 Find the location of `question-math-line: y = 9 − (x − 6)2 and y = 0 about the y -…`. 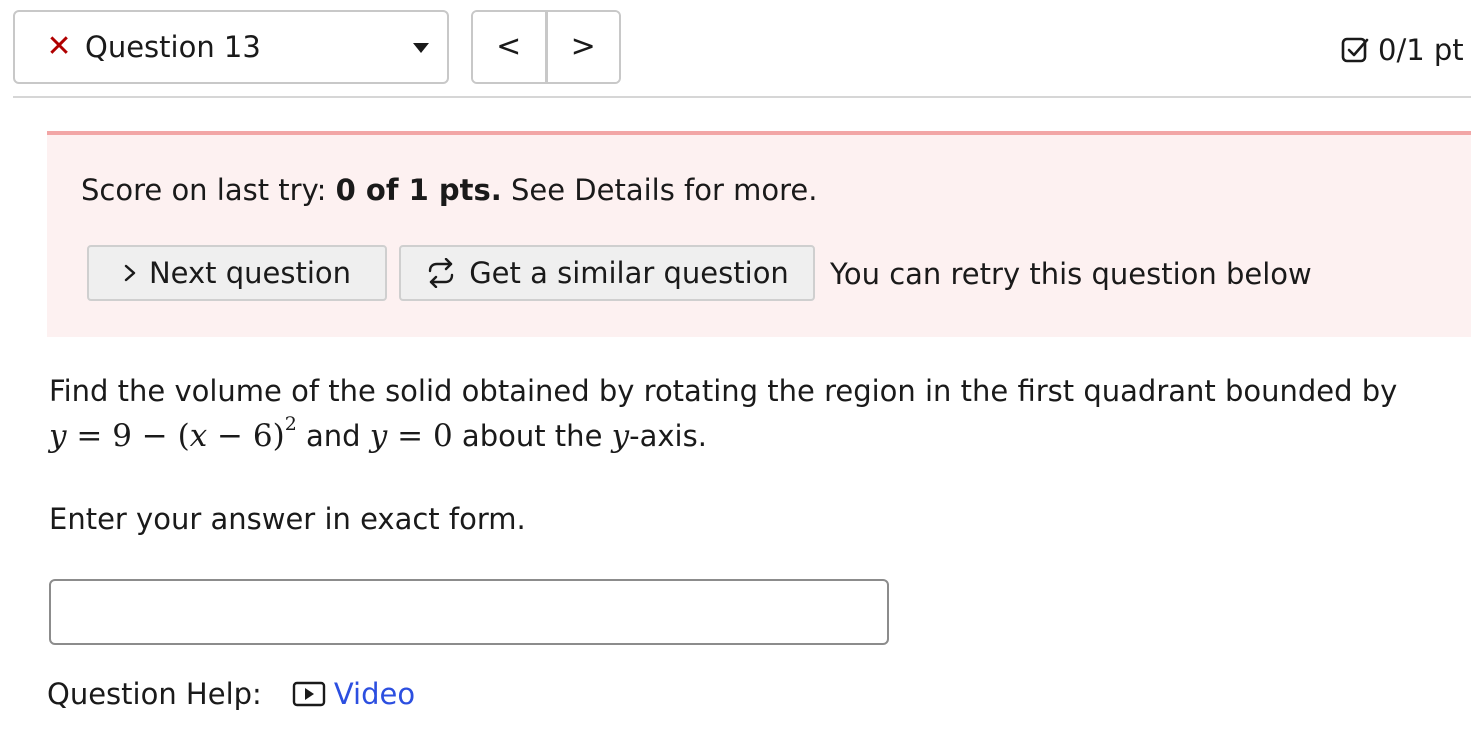

question-math-line: y = 9 − (x − 6)2 and y = 0 about the y -… is located at coordinates (378, 434).